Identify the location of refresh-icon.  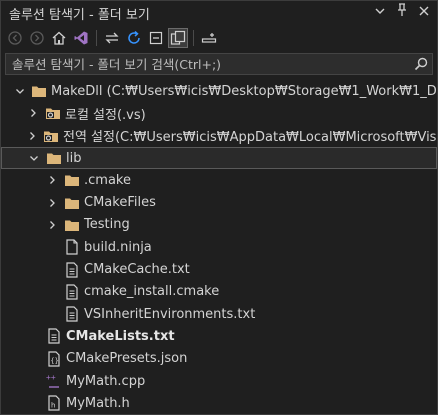
(134, 37).